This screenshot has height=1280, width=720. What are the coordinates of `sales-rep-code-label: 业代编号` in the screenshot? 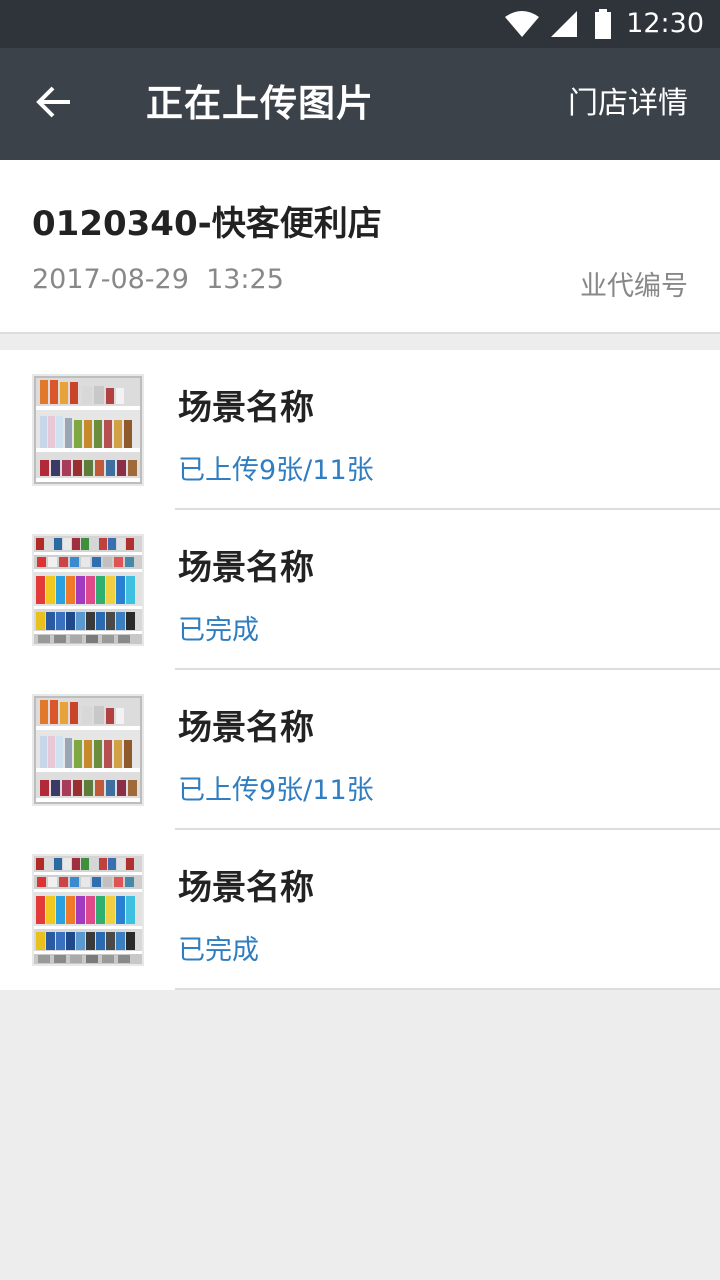 It's located at (634, 286).